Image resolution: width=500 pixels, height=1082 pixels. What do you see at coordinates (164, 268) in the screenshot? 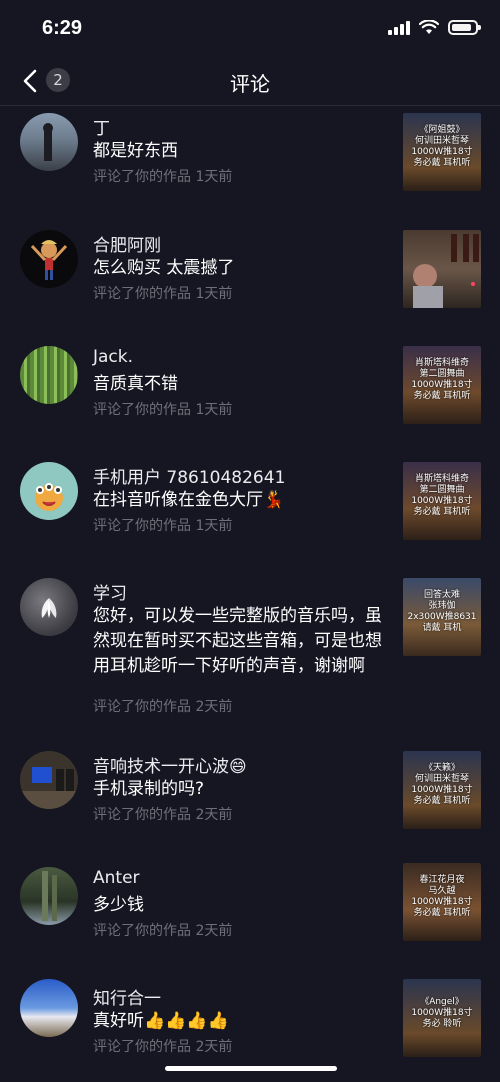
I see `comment-text: 怎么购买 太震撼了` at bounding box center [164, 268].